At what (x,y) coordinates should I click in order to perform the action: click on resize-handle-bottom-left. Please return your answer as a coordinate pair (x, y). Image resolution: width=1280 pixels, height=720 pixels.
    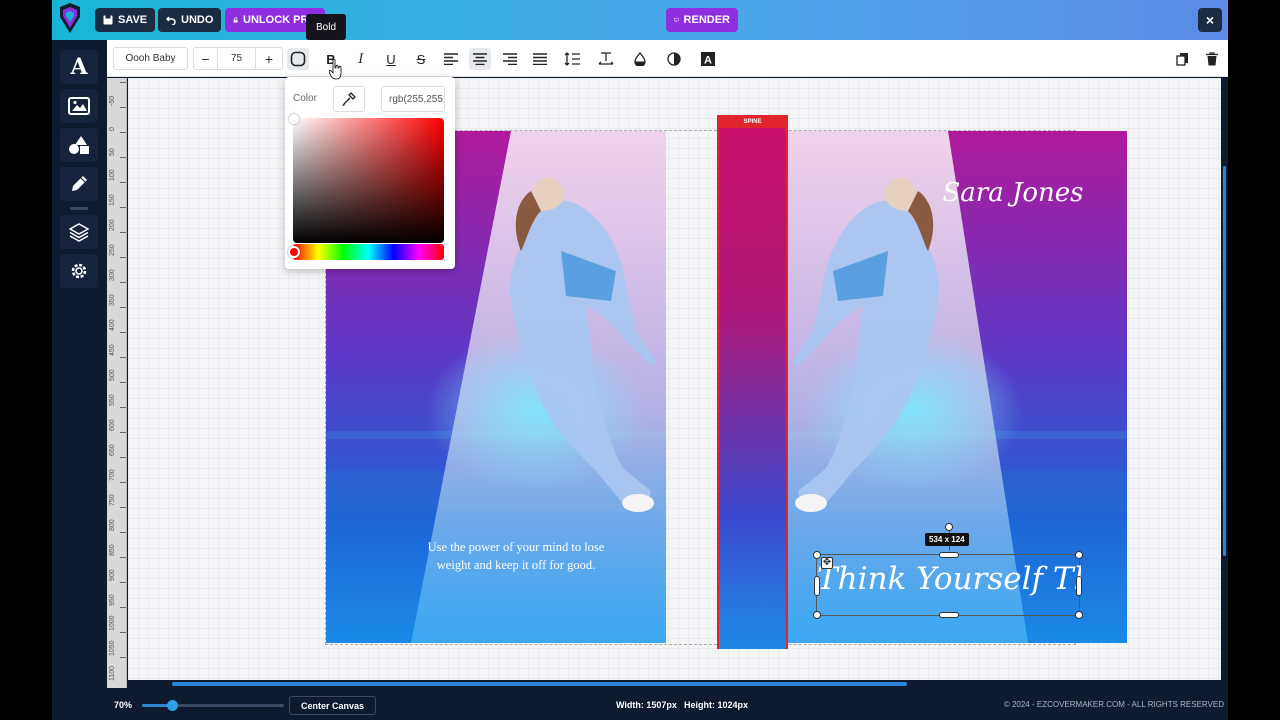
    Looking at the image, I should click on (817, 615).